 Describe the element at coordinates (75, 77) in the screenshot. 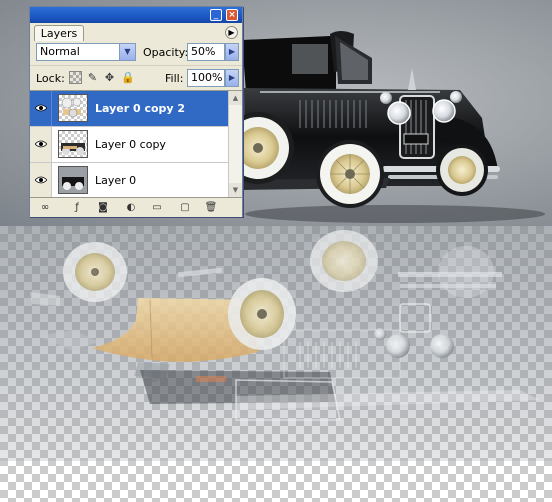

I see `lock-transparent-pixels-icon` at that location.